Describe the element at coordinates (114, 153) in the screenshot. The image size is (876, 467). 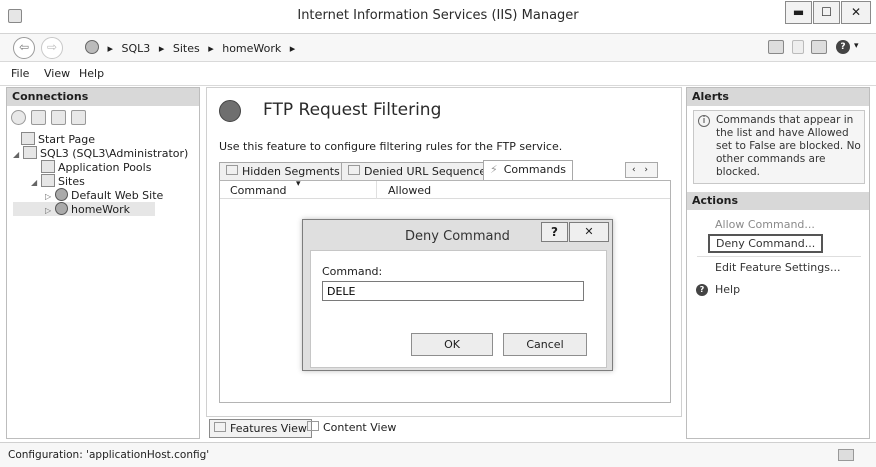
I see `tree-label: SQL3 (SQL3\Administrator)` at that location.